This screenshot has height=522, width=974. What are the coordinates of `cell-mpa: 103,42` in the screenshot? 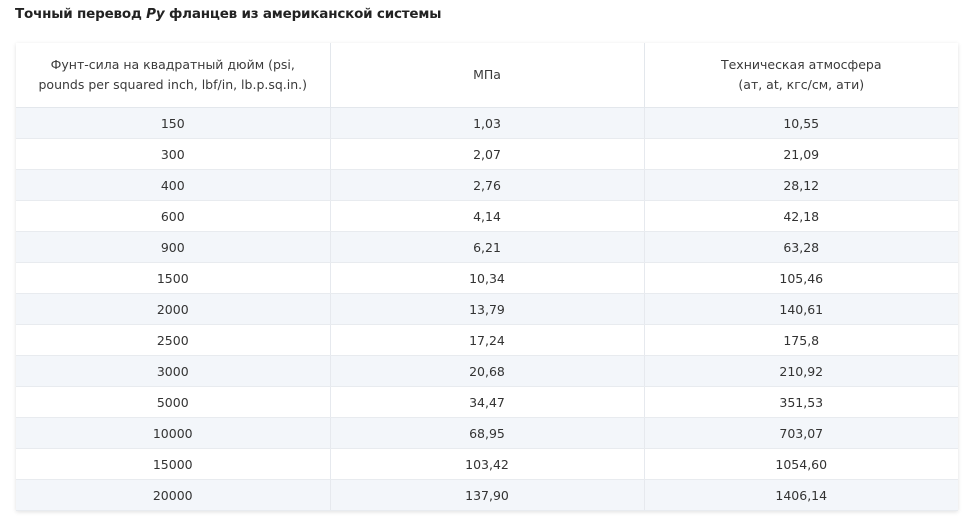 It's located at (487, 464).